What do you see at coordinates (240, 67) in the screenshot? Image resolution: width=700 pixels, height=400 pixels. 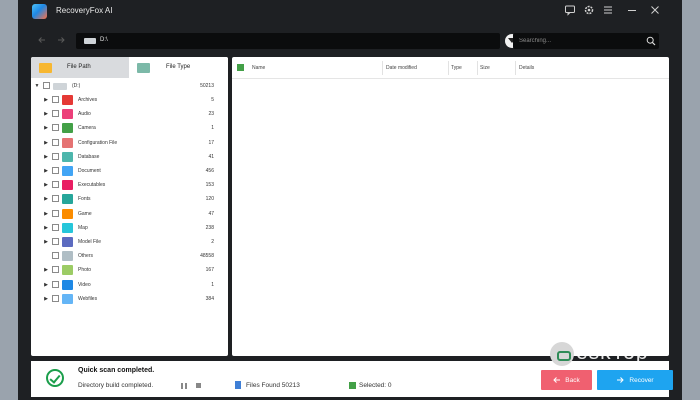 I see `select-all-checkbox` at bounding box center [240, 67].